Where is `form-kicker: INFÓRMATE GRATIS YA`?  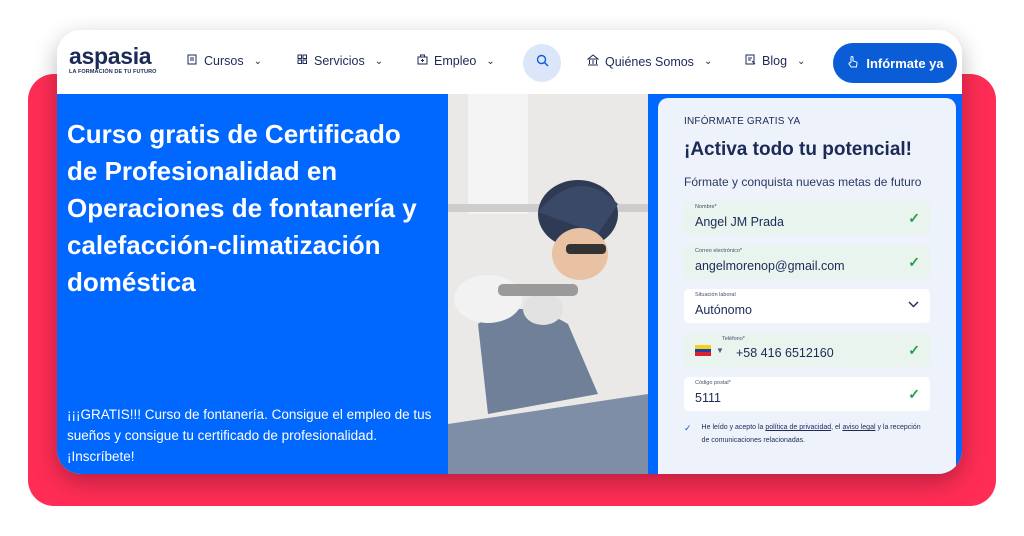 form-kicker: INFÓRMATE GRATIS YA is located at coordinates (742, 121).